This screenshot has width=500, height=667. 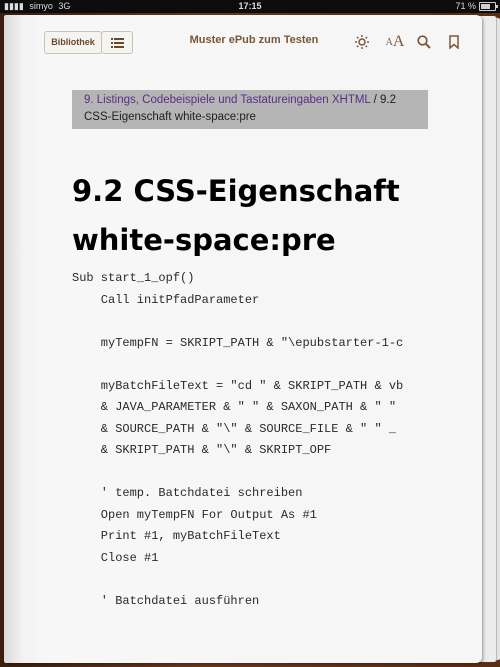 I want to click on section-heading-line: white-space:pre, so click(x=204, y=240).